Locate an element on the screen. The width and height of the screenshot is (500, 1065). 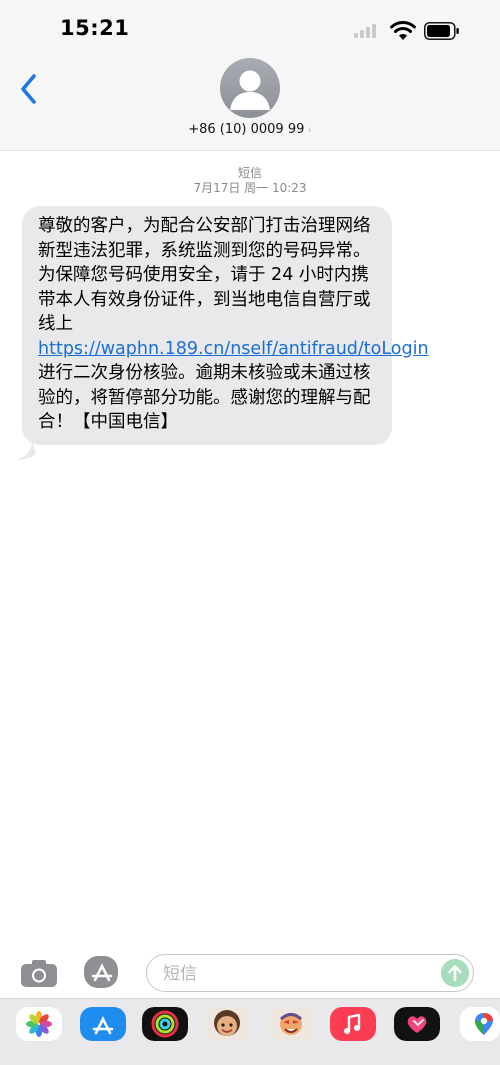
app-store-app-icon is located at coordinates (103, 1024).